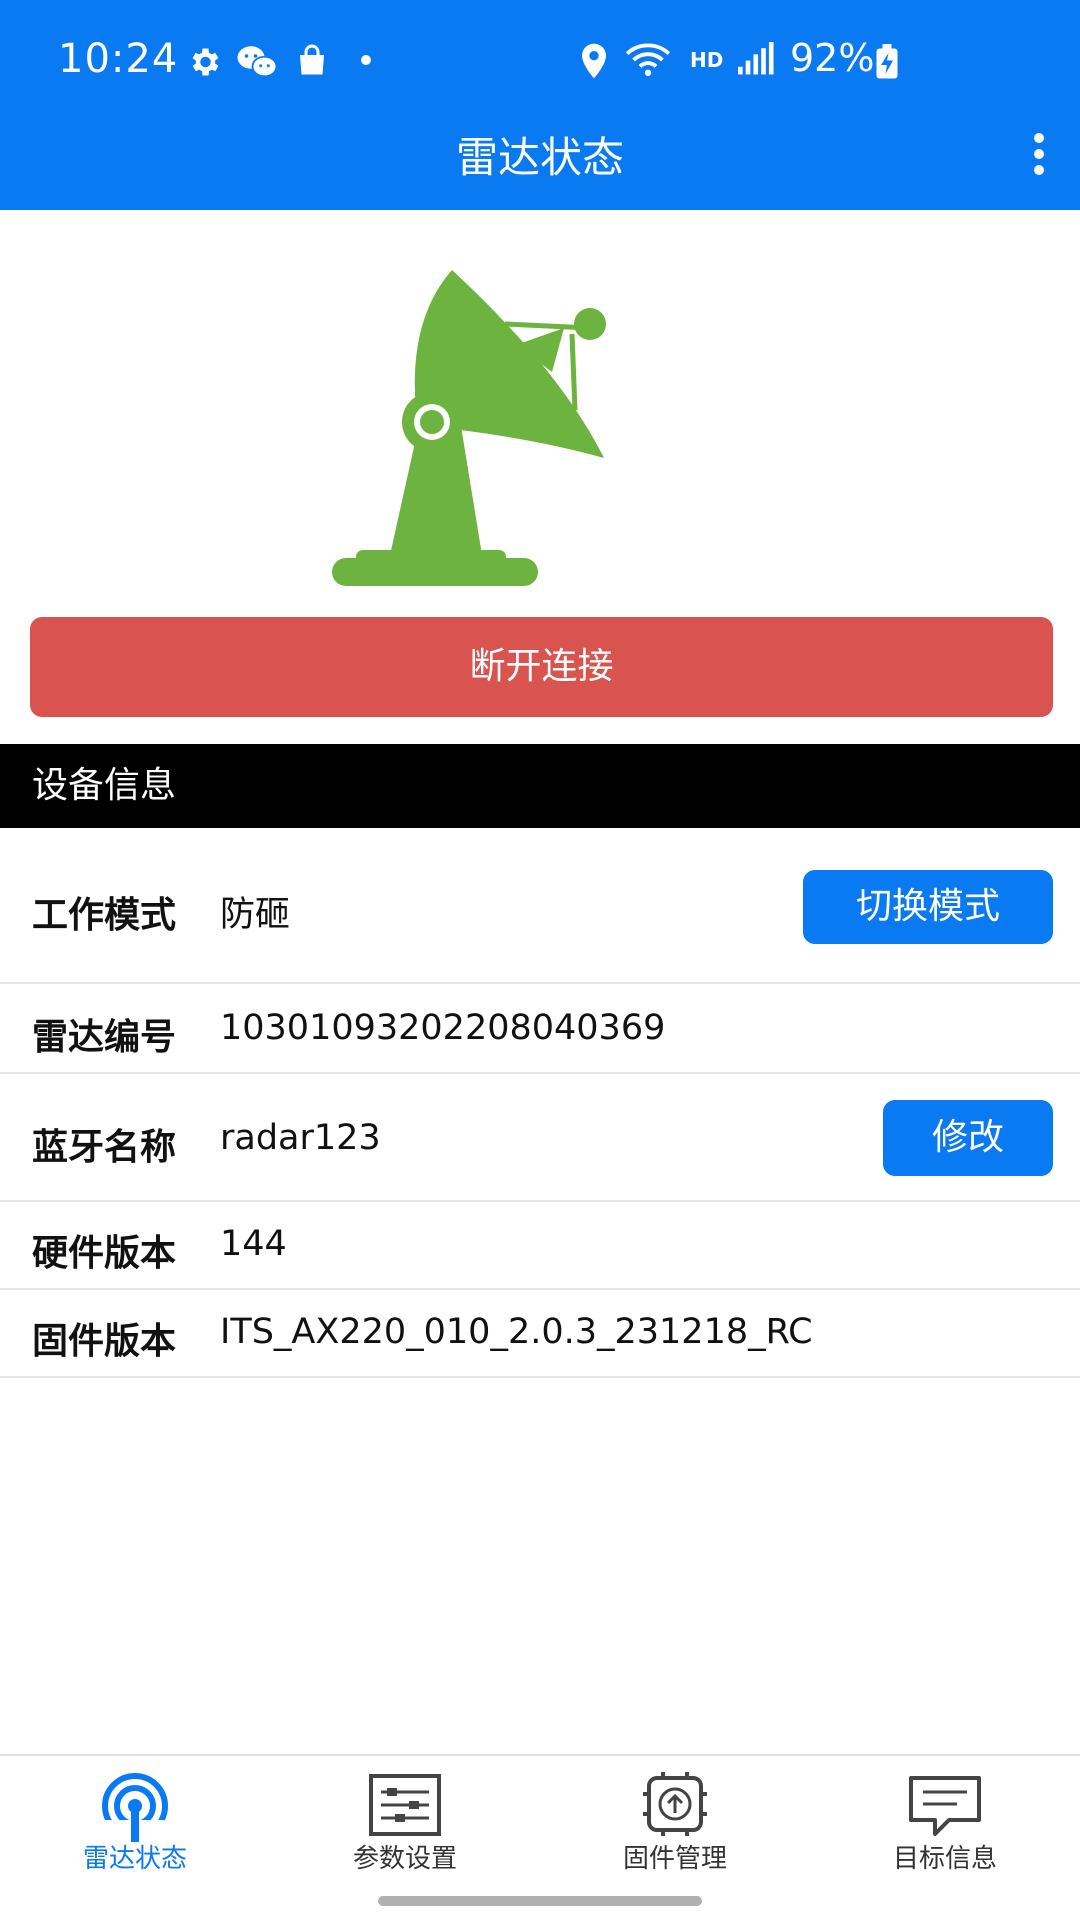 The width and height of the screenshot is (1080, 1920). I want to click on message-icon, so click(945, 1806).